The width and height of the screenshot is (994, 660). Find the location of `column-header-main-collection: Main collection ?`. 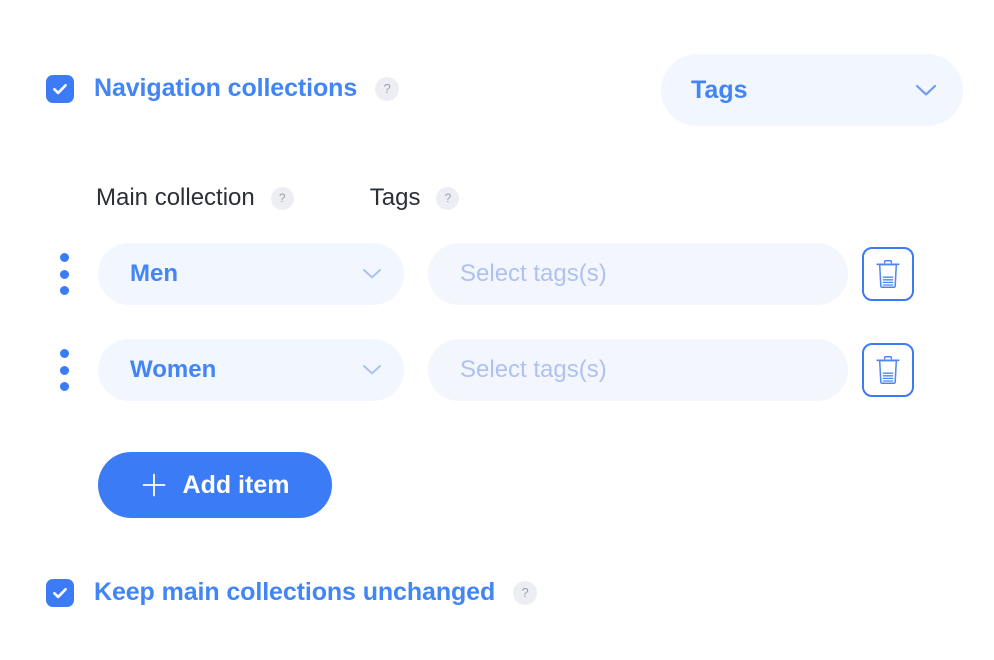

column-header-main-collection: Main collection ? is located at coordinates (195, 198).